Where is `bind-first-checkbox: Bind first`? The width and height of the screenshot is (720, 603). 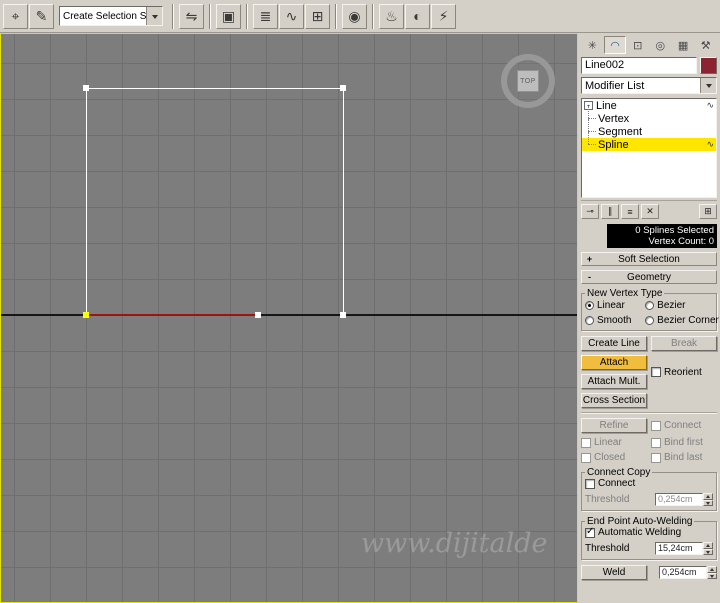 bind-first-checkbox: Bind first is located at coordinates (684, 442).